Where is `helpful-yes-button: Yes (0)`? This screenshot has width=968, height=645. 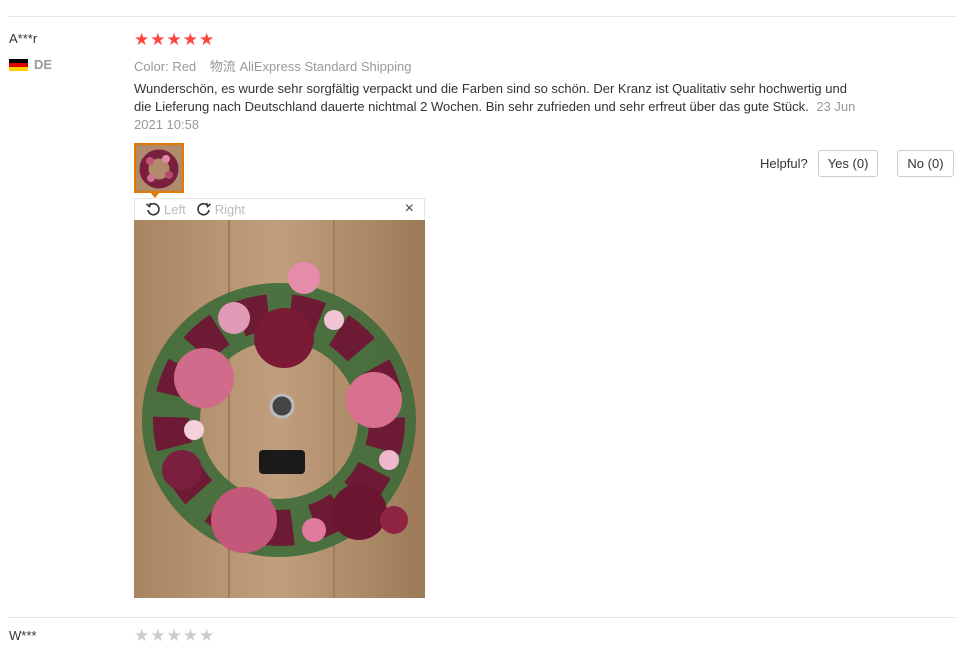
helpful-yes-button: Yes (0) is located at coordinates (848, 163).